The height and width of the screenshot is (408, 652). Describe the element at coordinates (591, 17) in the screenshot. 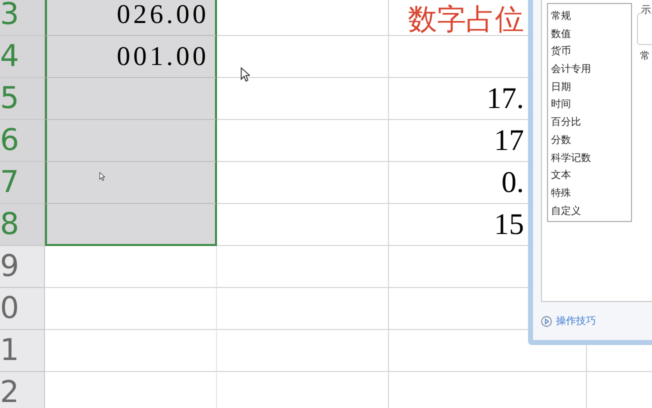

I see `category-item: 常规` at that location.